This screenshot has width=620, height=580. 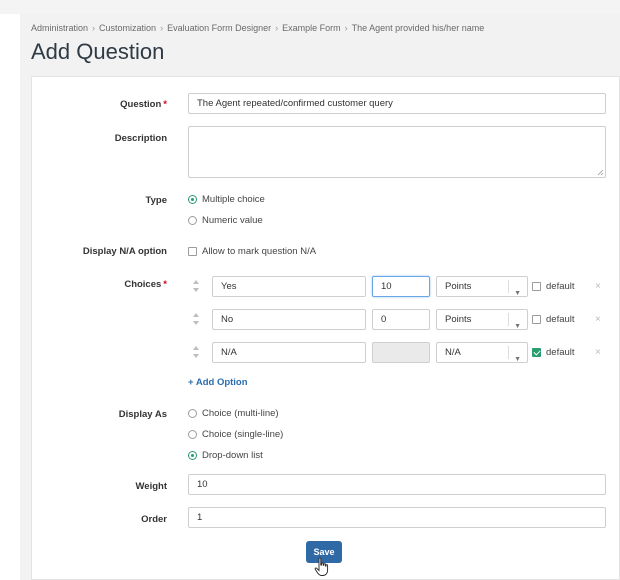 What do you see at coordinates (252, 251) in the screenshot?
I see `na-option-checkbox: Allow to mark question N/A` at bounding box center [252, 251].